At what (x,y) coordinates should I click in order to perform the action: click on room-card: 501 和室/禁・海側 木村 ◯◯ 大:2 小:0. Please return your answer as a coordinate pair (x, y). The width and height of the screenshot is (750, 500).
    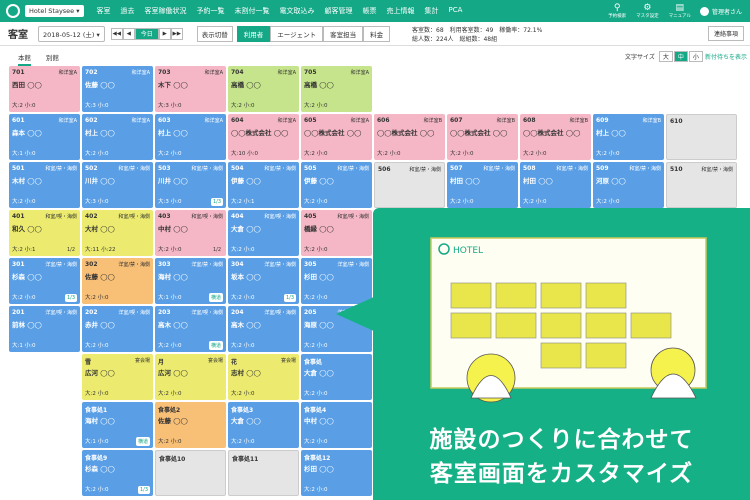
    Looking at the image, I should click on (44, 185).